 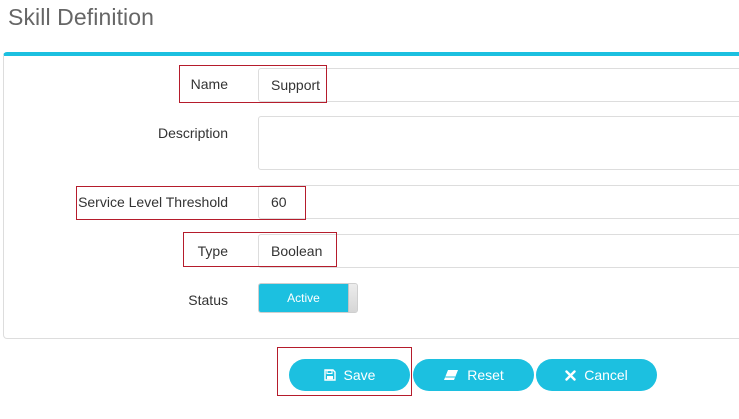 I want to click on reset-button-label: Reset, so click(x=485, y=375).